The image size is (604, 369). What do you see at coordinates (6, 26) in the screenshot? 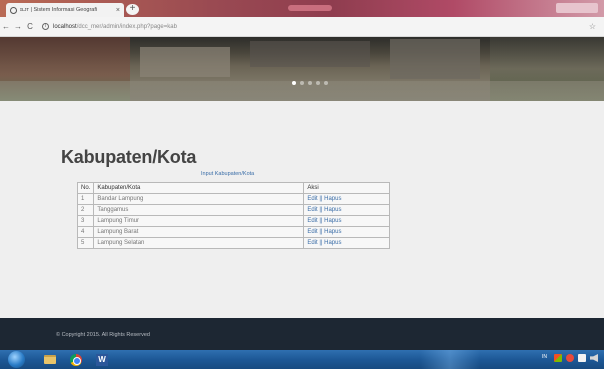
I see `back-button: ←` at bounding box center [6, 26].